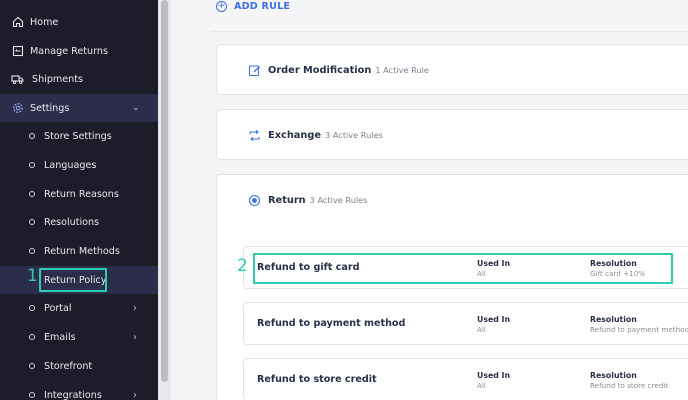  Describe the element at coordinates (254, 70) in the screenshot. I see `edit-icon` at that location.